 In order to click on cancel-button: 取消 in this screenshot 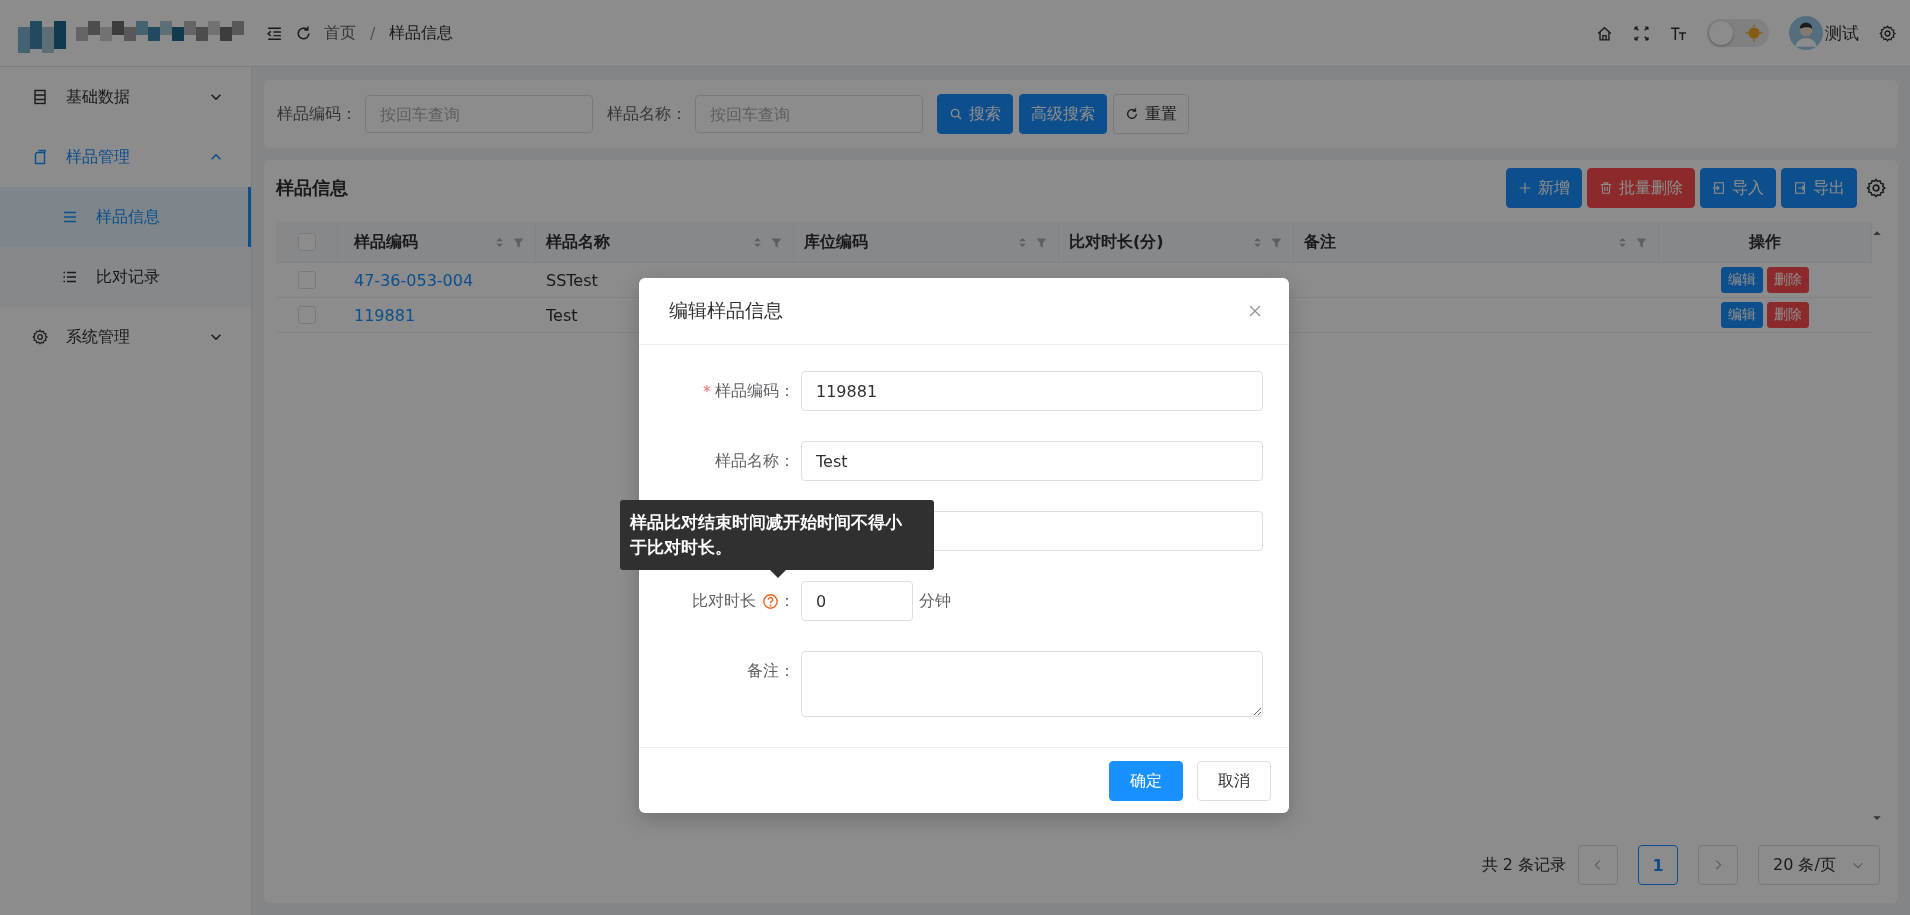, I will do `click(1234, 781)`.